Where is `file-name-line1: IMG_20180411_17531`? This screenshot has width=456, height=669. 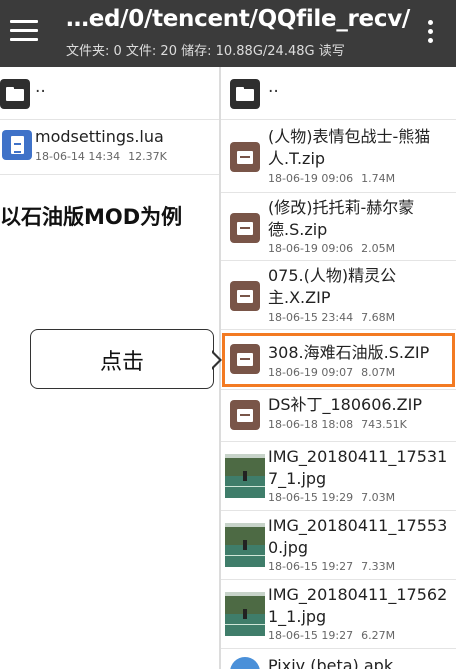
file-name-line1: IMG_20180411_17531 is located at coordinates (358, 456).